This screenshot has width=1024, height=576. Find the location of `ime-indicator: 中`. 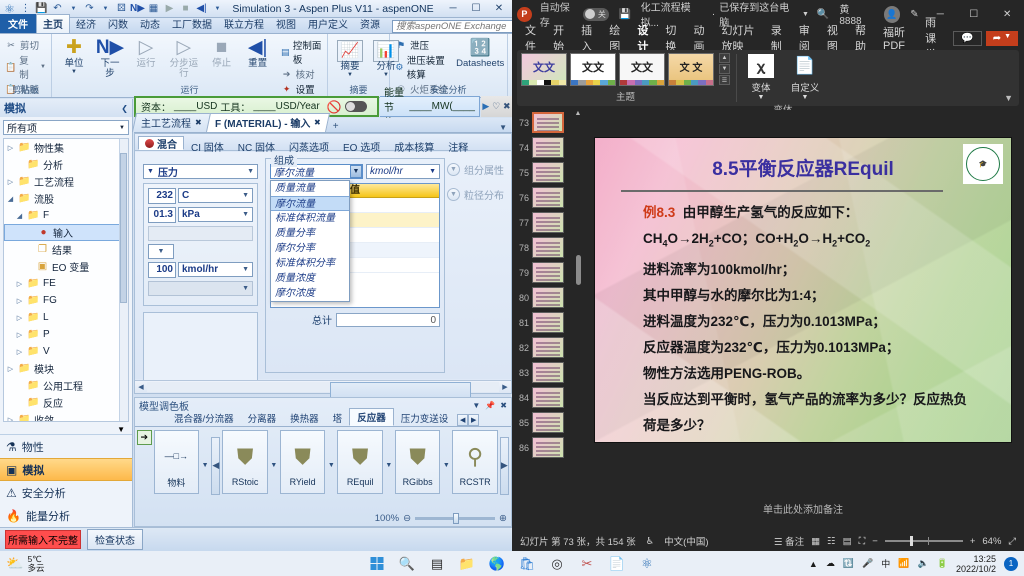

ime-indicator: 中 is located at coordinates (885, 563).